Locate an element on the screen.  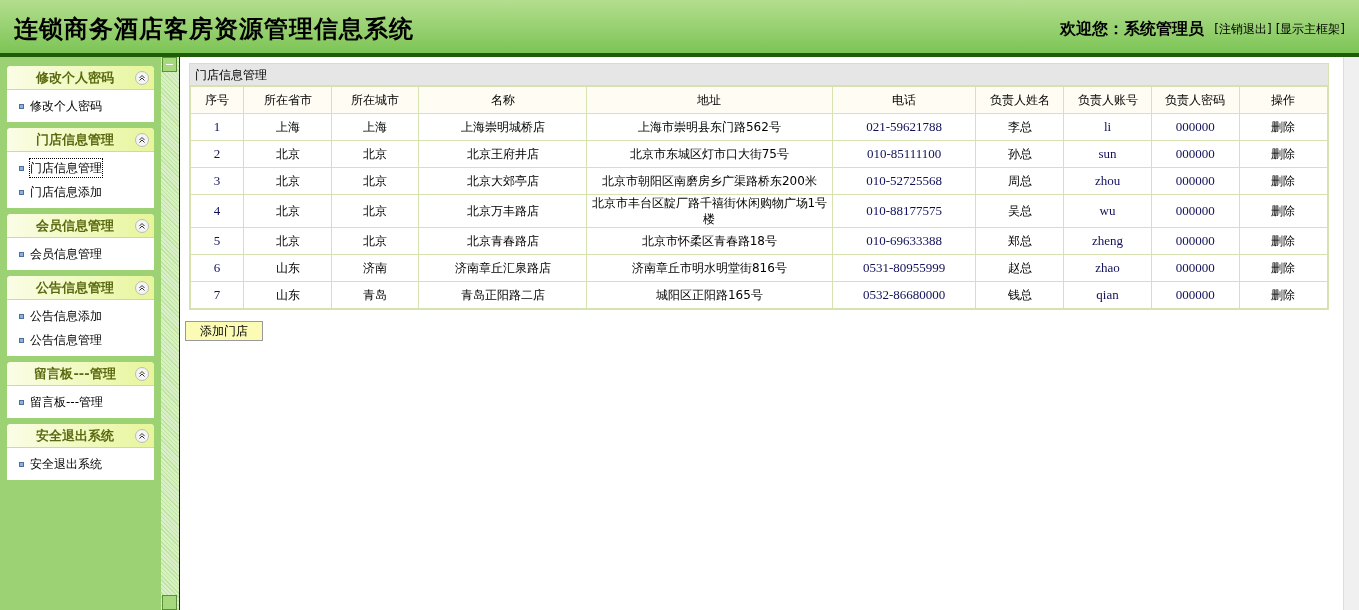
table-cell: 北京市怀柔区青春路18号 is located at coordinates (709, 241).